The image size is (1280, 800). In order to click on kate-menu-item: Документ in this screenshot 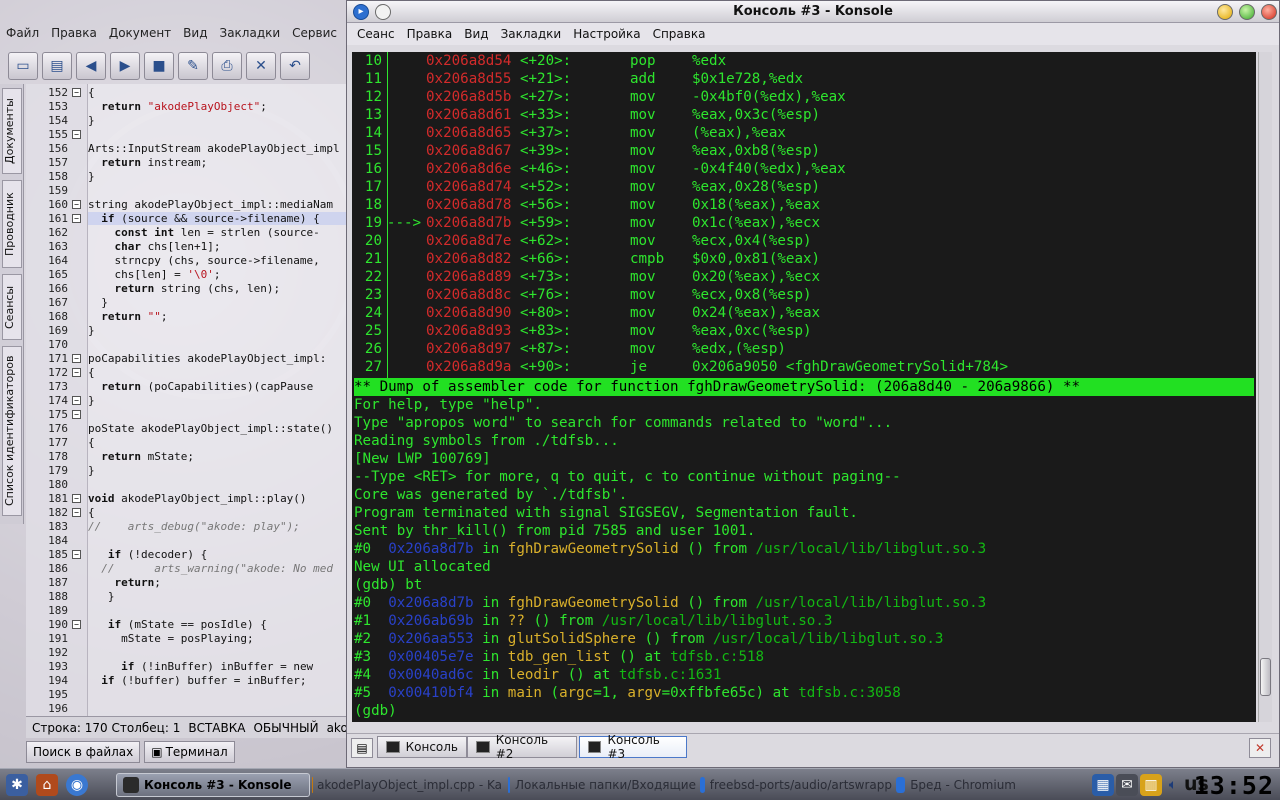, I will do `click(140, 33)`.